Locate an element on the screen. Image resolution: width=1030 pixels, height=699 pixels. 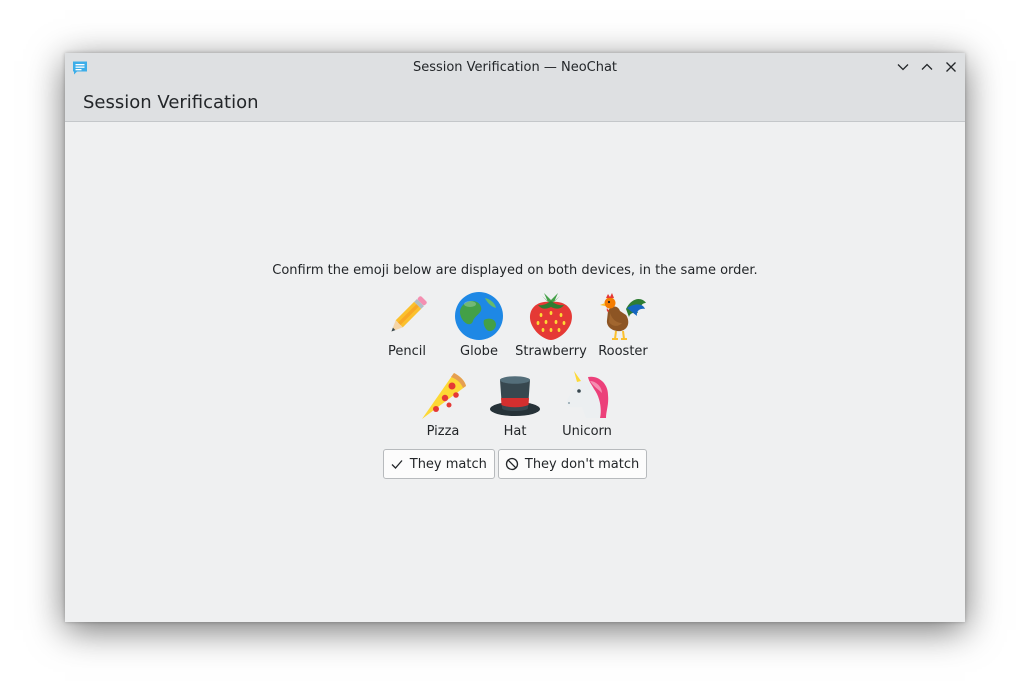
they-match-button: They match is located at coordinates (438, 464).